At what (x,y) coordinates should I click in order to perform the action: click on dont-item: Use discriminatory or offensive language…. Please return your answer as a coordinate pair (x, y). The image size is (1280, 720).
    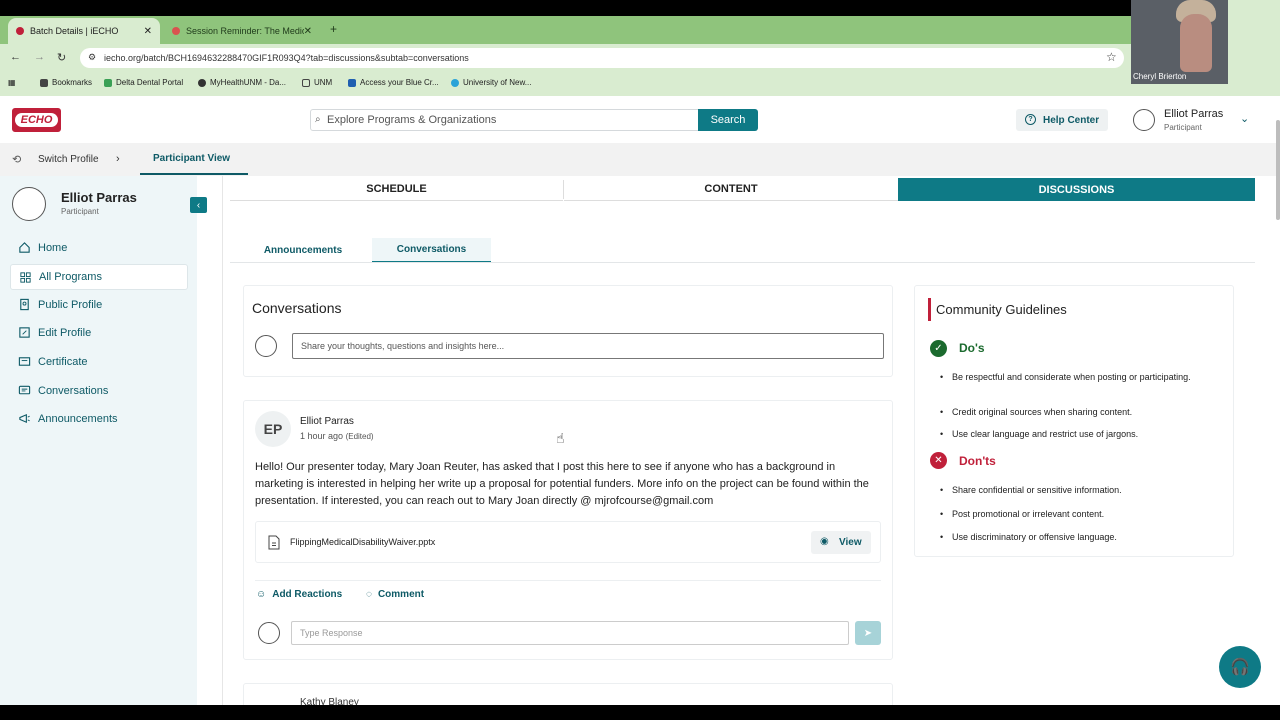
    Looking at the image, I should click on (1075, 537).